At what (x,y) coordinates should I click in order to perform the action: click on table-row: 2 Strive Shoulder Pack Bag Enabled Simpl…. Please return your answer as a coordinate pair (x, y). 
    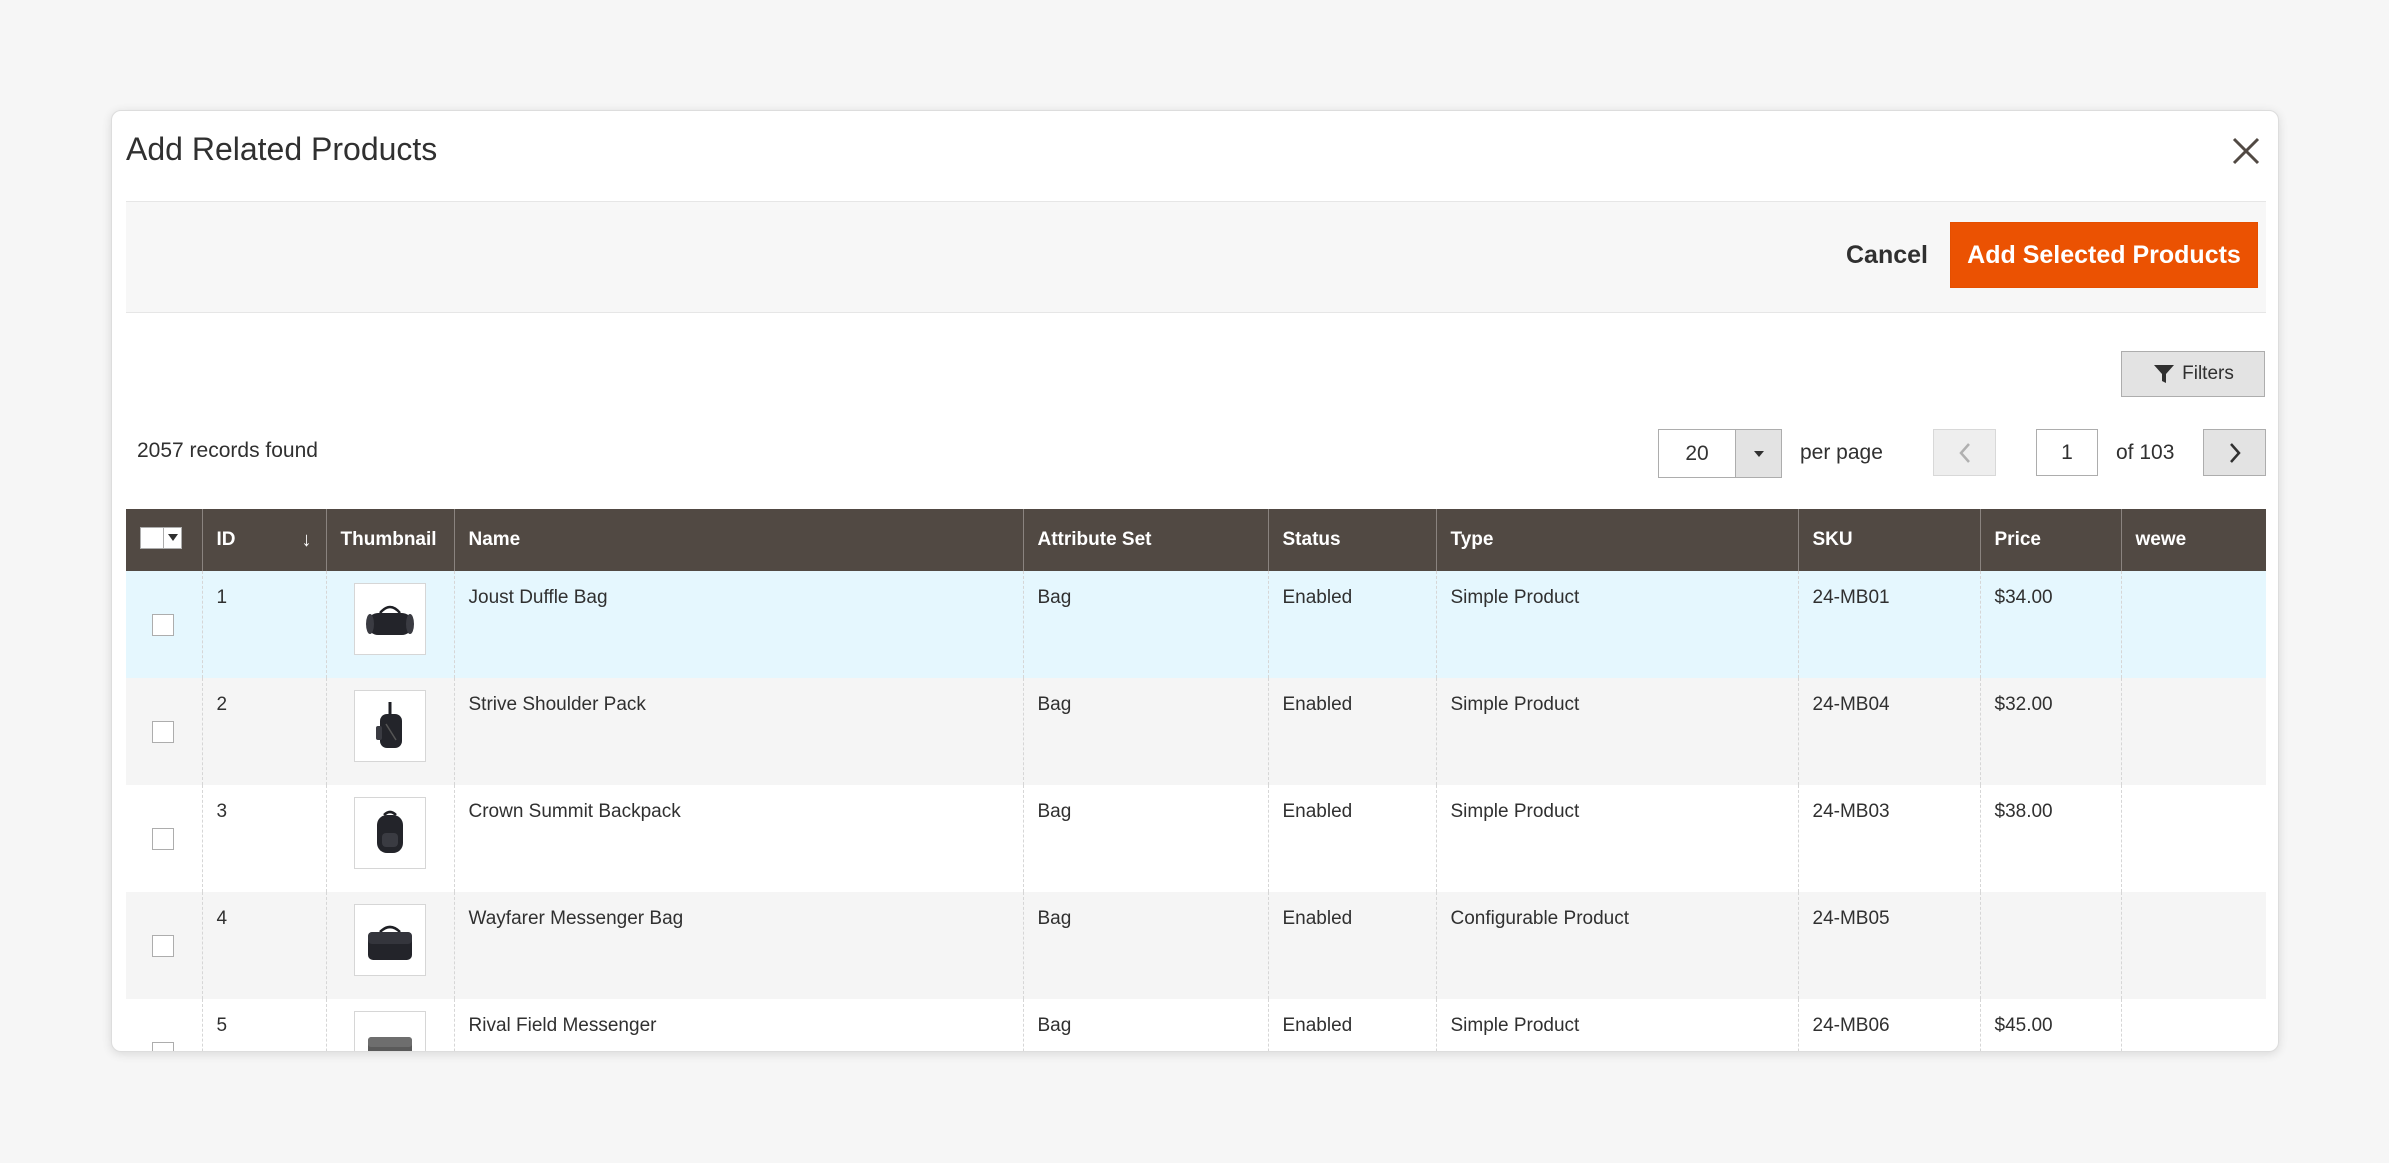
    Looking at the image, I should click on (1196, 731).